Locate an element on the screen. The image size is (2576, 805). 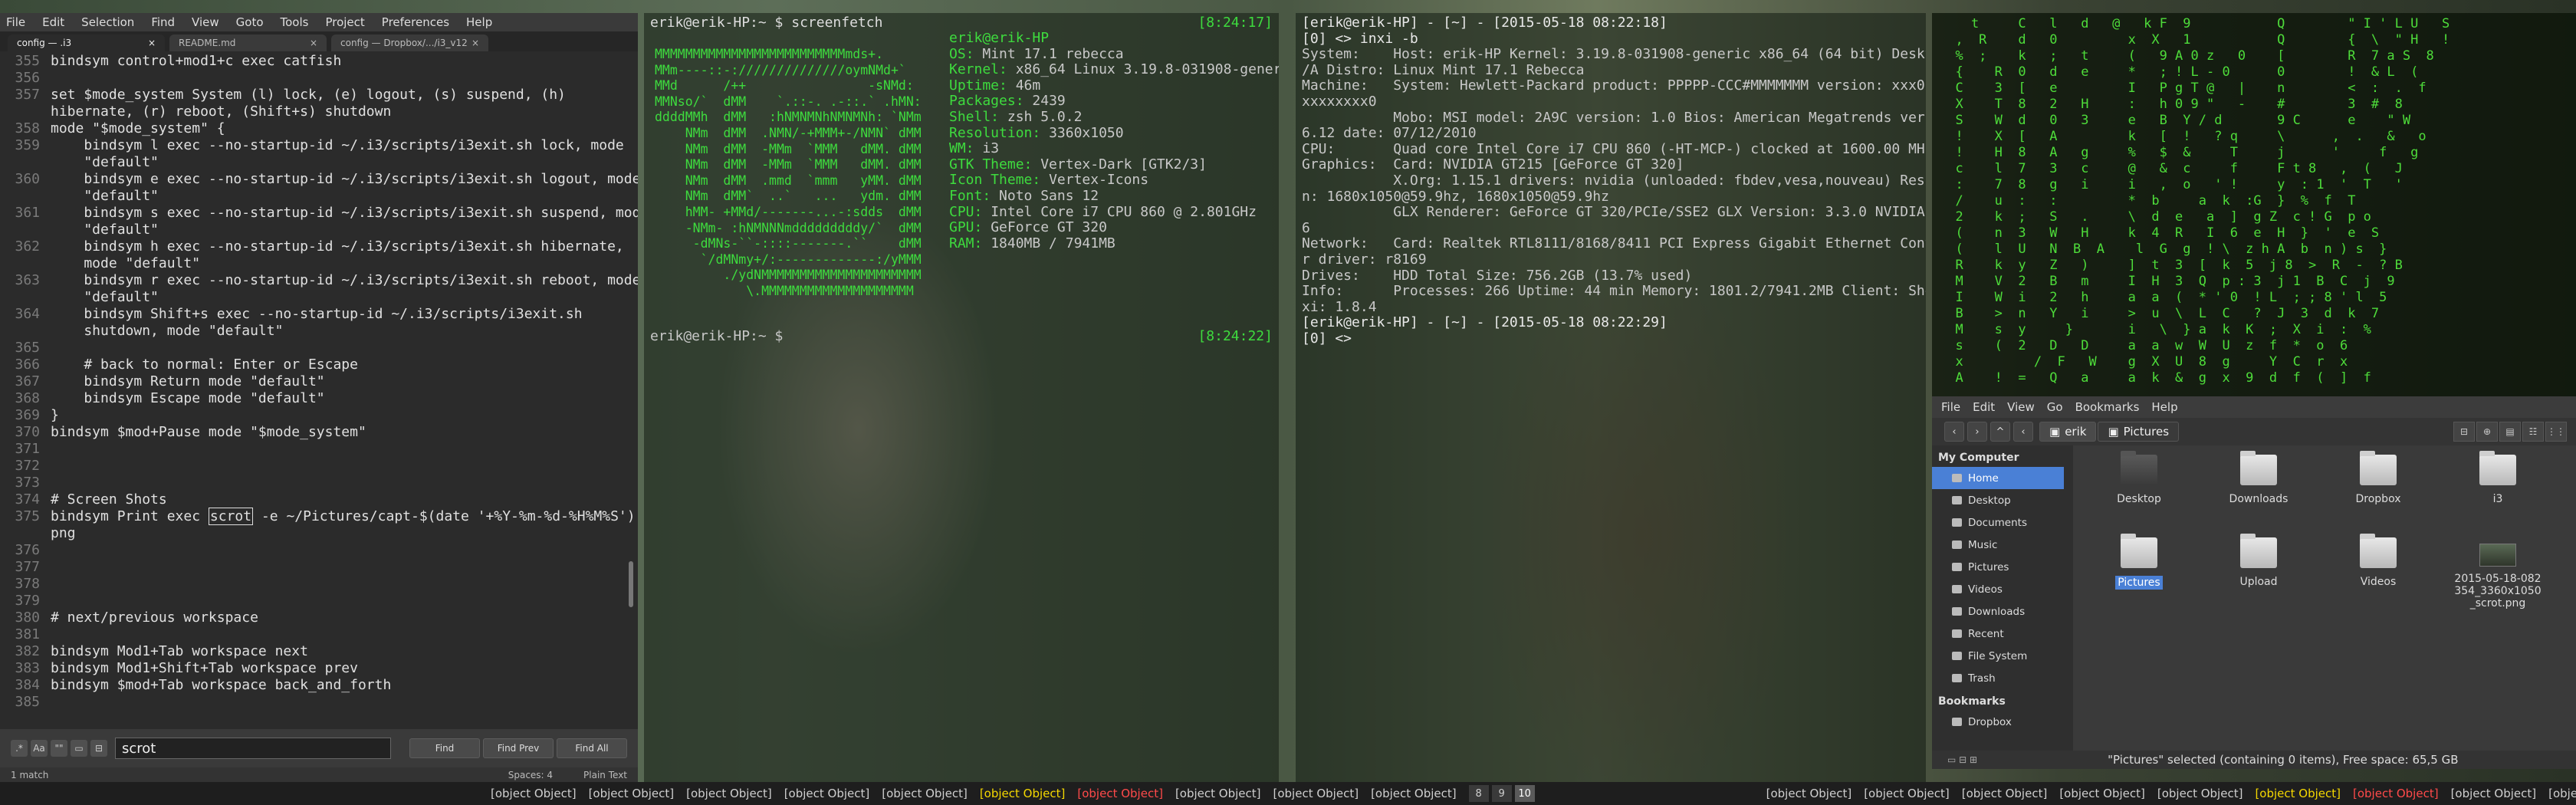
file-item: Pictures is located at coordinates (2139, 562).